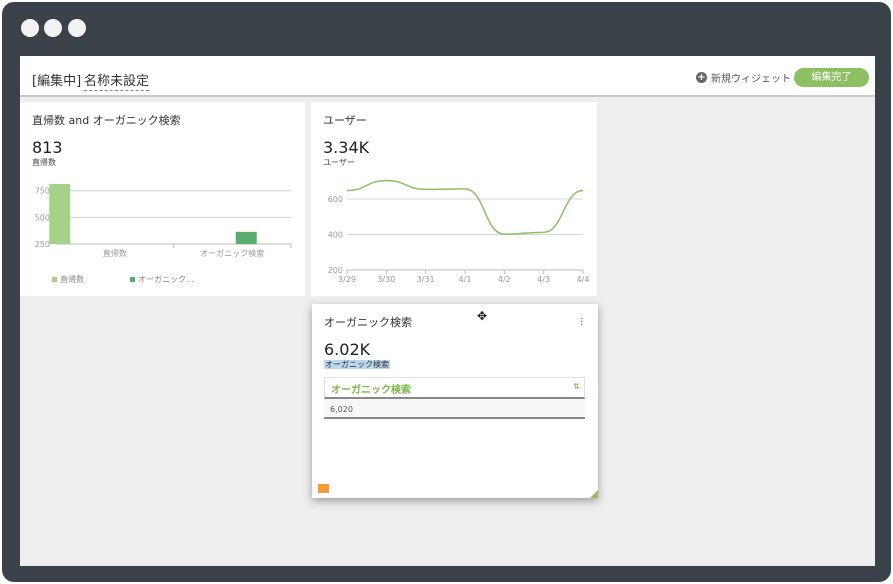 Image resolution: width=893 pixels, height=584 pixels. I want to click on widget-value: 6.02K, so click(347, 349).